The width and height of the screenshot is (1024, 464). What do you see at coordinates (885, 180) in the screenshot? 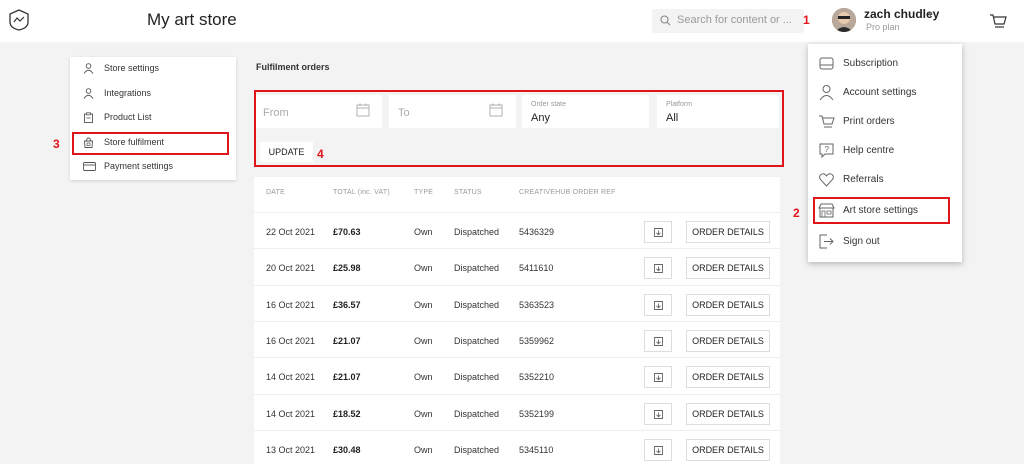
I see `menu-item-referrals: Referrals` at bounding box center [885, 180].